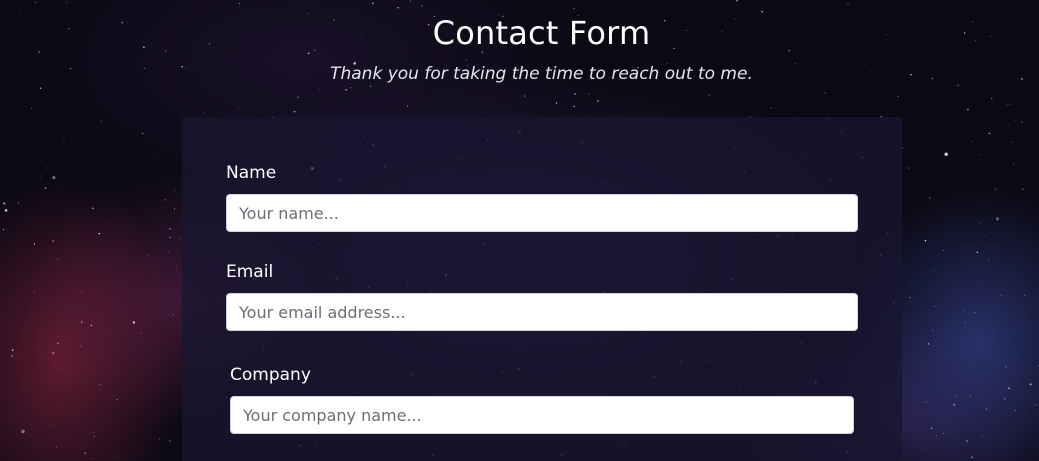  I want to click on email-input, so click(542, 312).